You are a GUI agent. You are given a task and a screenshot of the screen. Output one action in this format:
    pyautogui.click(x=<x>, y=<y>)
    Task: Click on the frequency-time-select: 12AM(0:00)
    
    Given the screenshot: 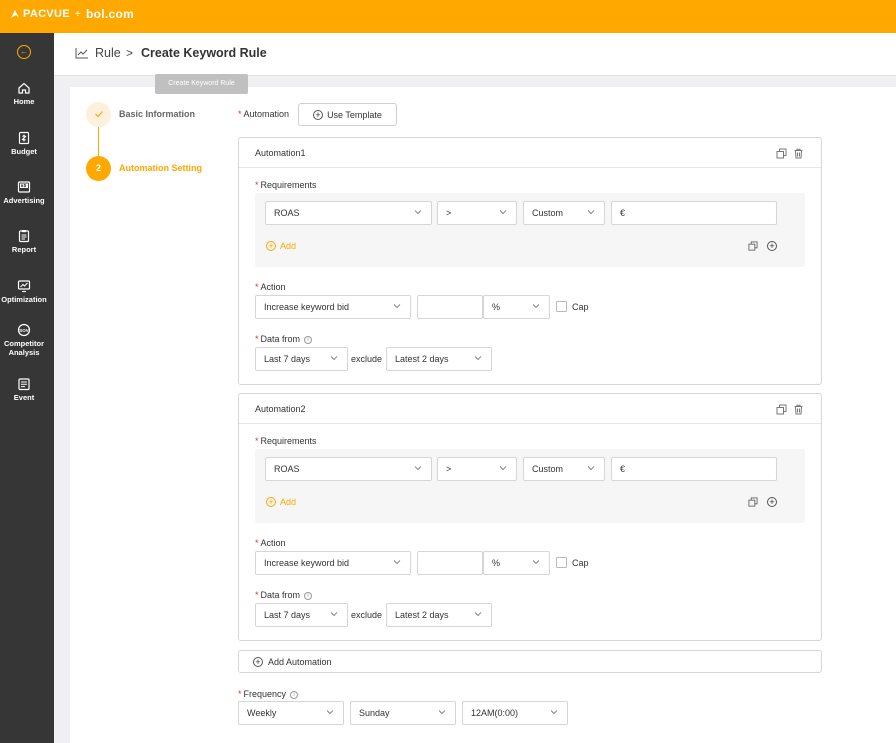 What is the action you would take?
    pyautogui.click(x=515, y=713)
    